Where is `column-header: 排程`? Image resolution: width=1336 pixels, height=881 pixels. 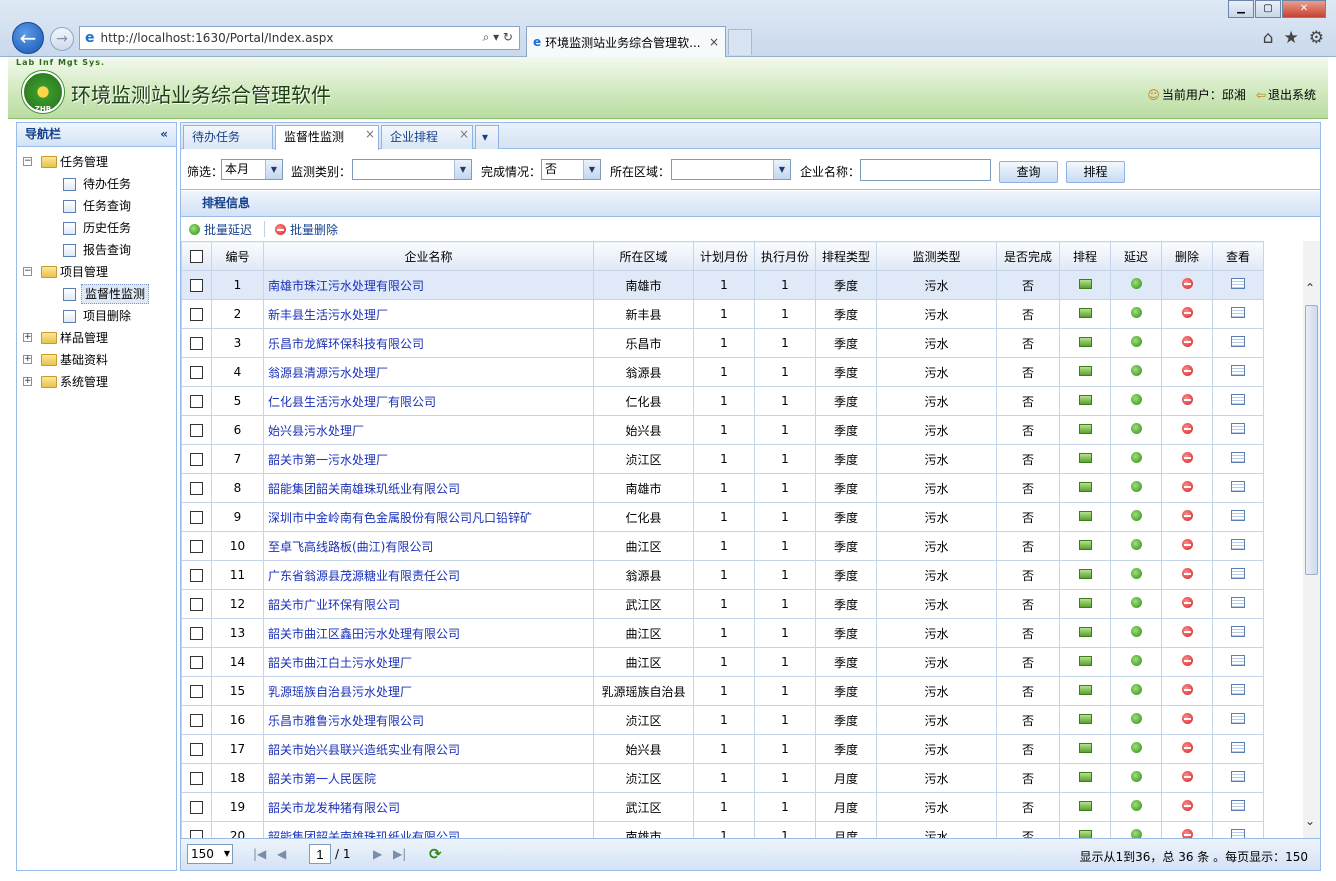
column-header: 排程 is located at coordinates (1085, 256).